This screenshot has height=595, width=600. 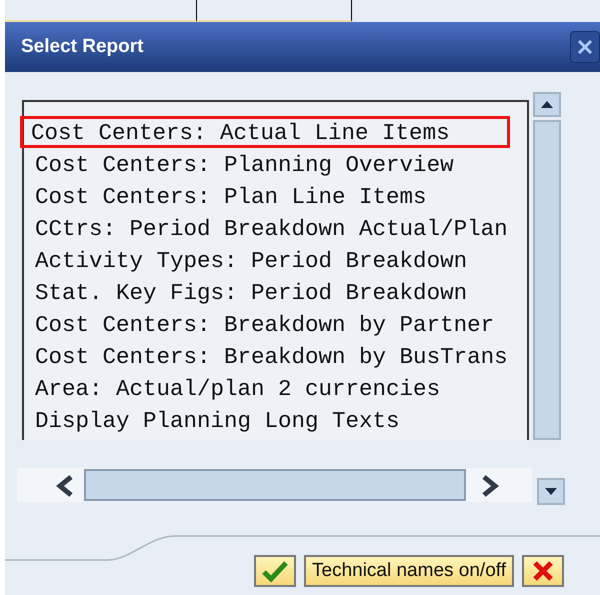 What do you see at coordinates (275, 420) in the screenshot?
I see `report-item: Display Planning Long Texts` at bounding box center [275, 420].